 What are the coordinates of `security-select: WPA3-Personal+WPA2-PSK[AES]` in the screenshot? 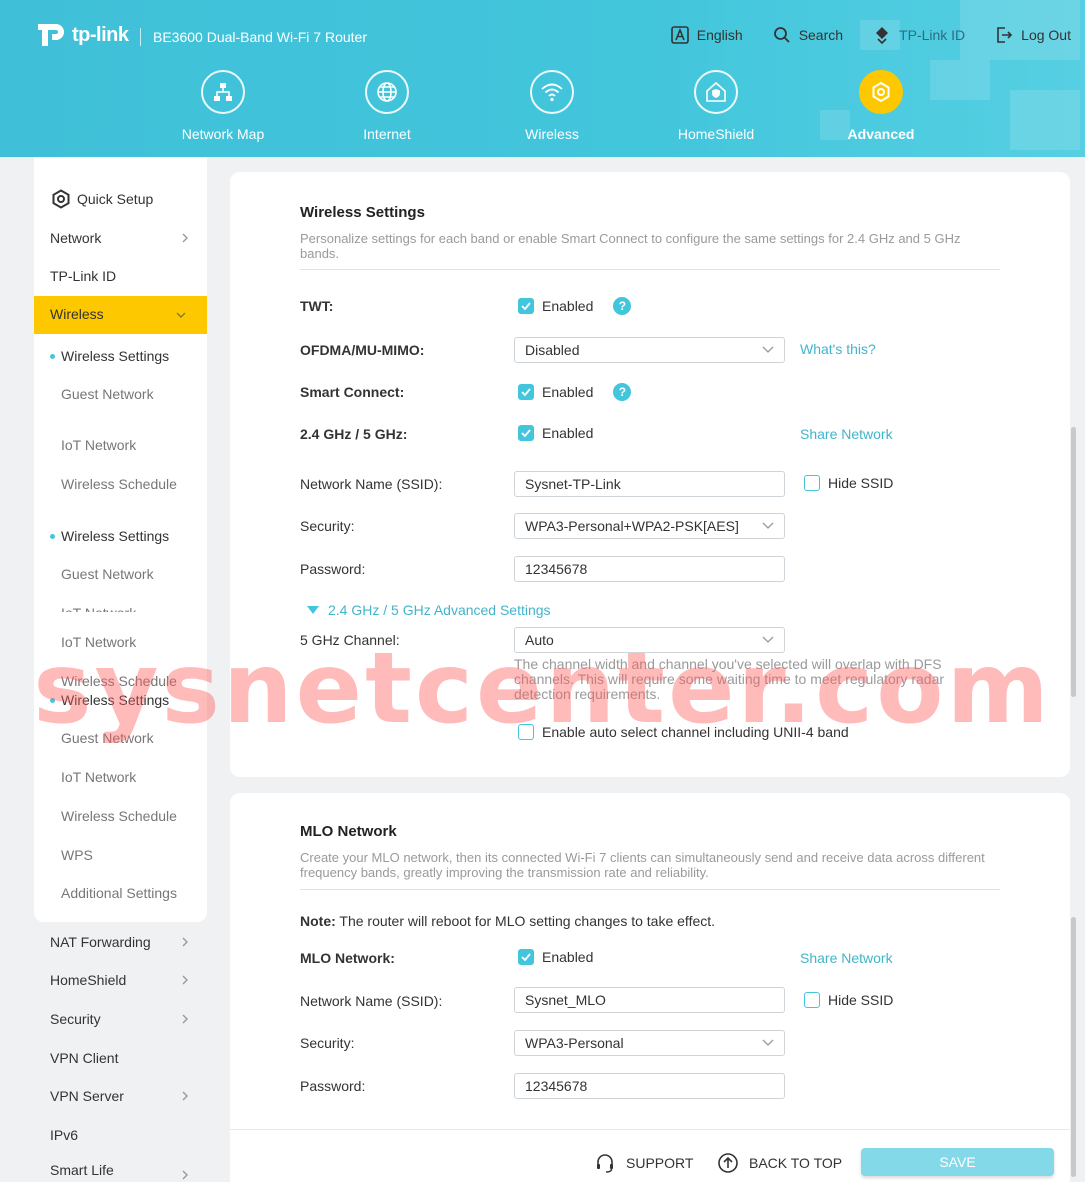 It's located at (649, 526).